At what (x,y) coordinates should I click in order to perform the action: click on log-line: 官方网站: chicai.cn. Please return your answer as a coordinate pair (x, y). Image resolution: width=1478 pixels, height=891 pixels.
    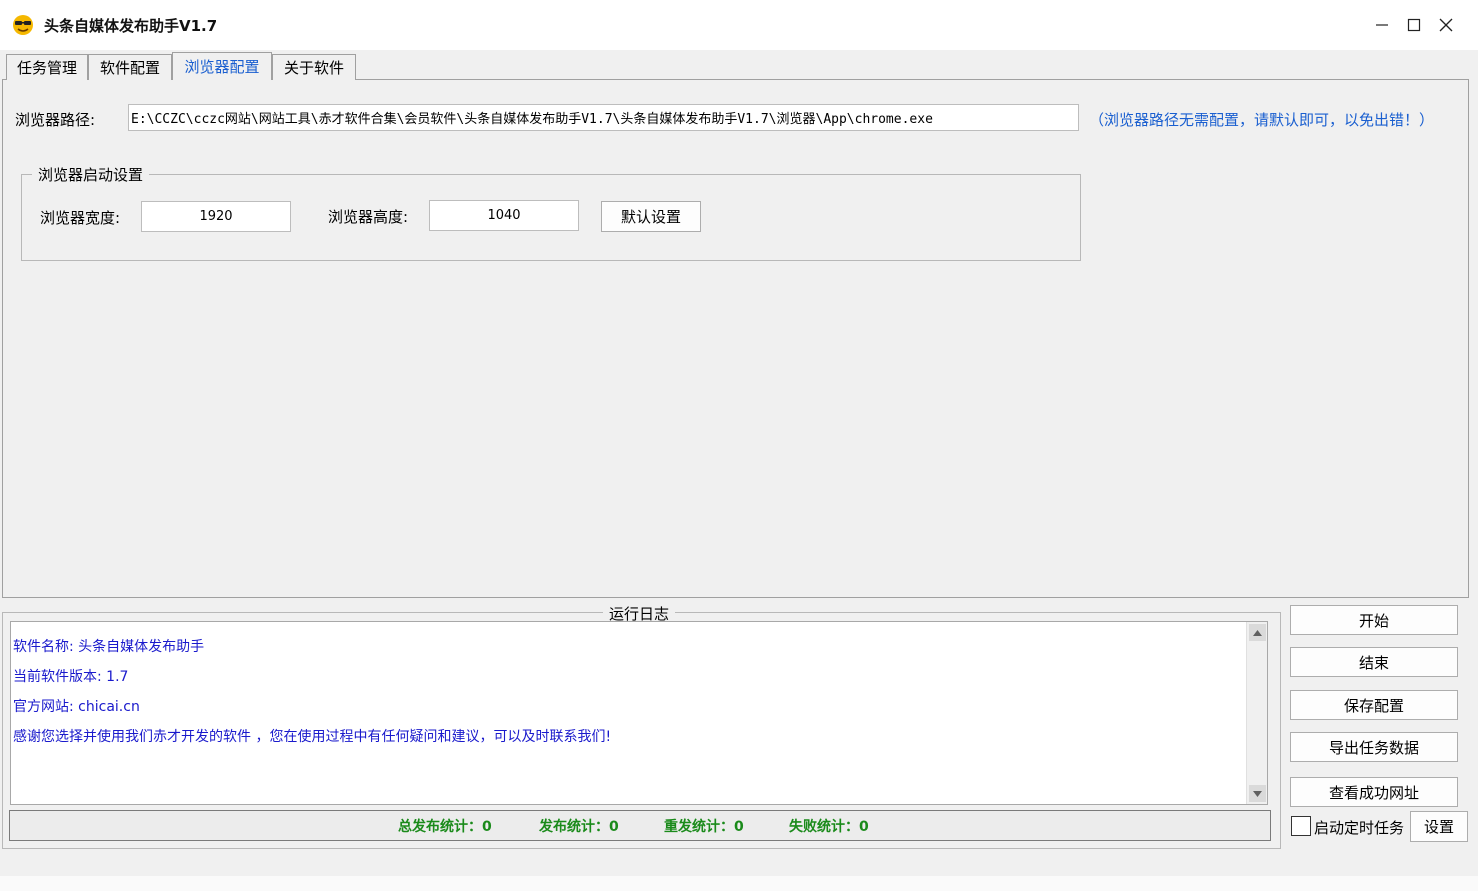
    Looking at the image, I should click on (76, 707).